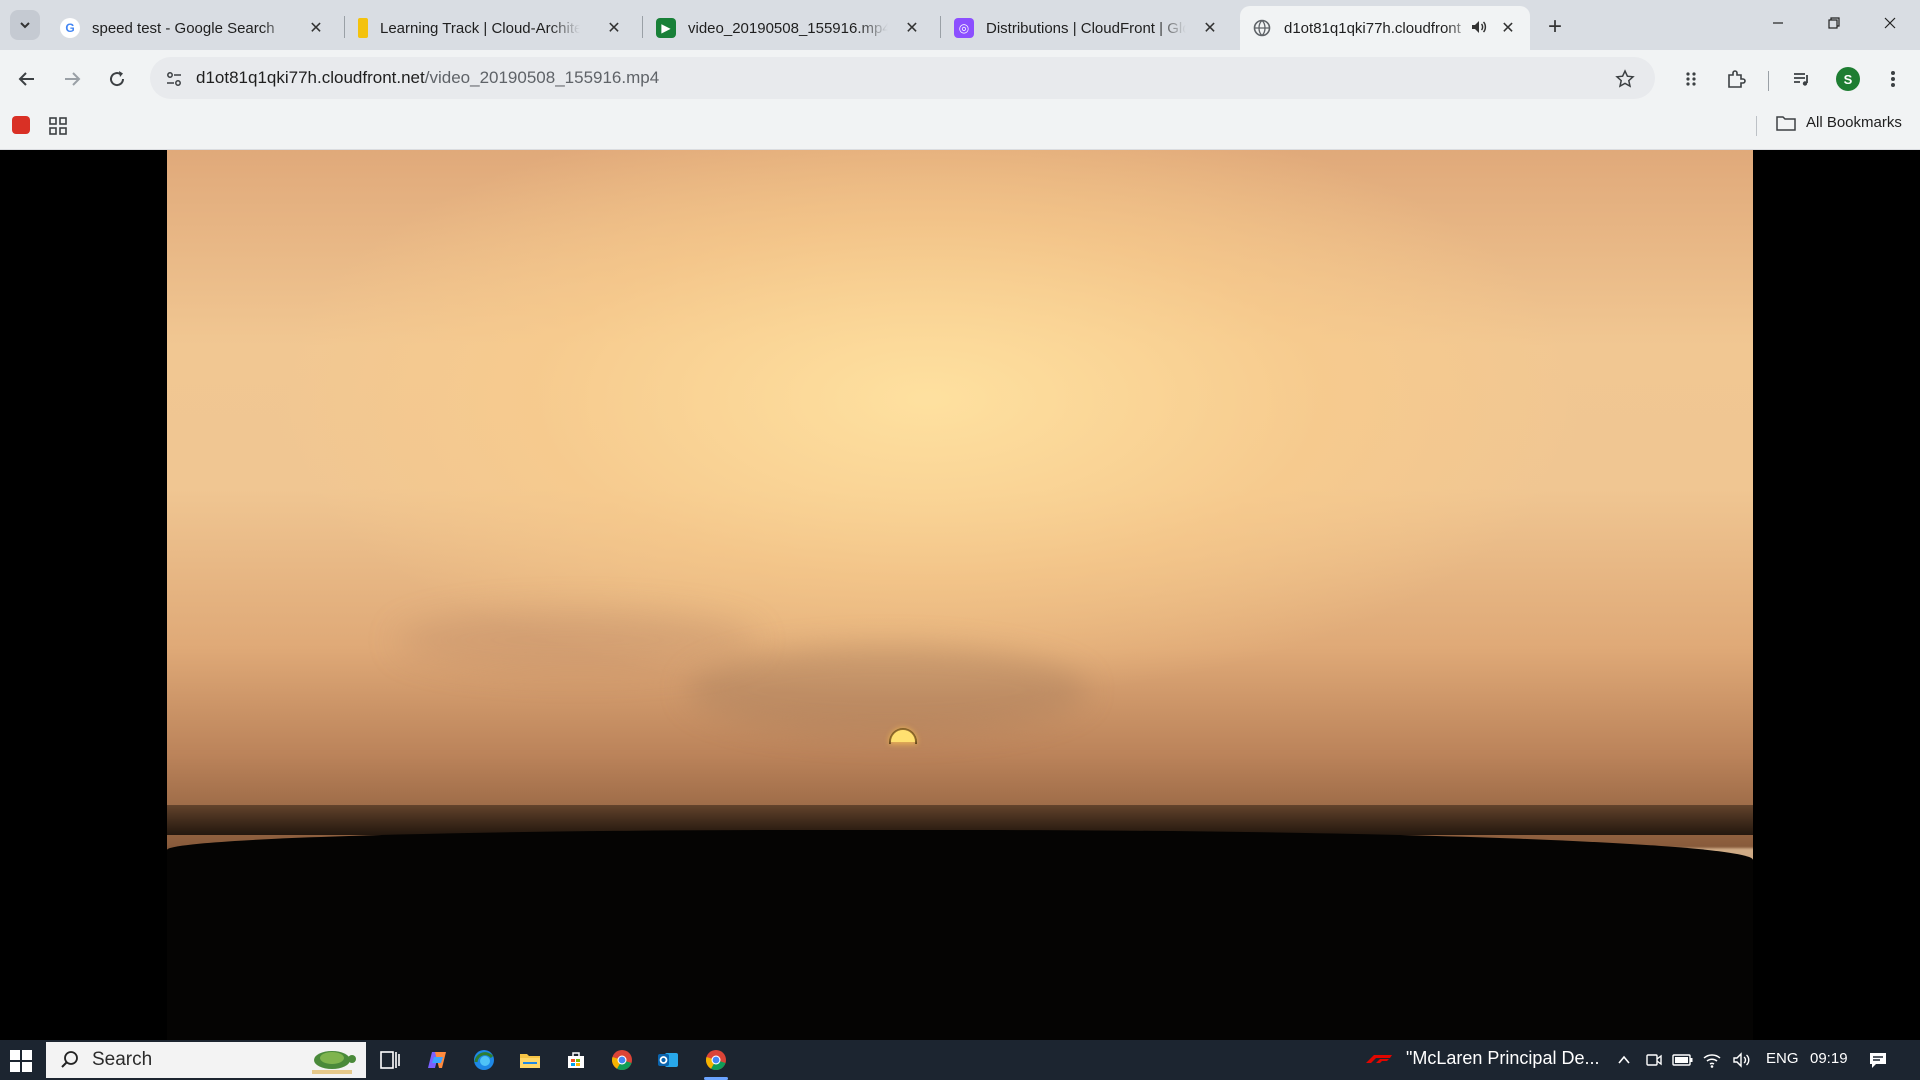 The height and width of the screenshot is (1080, 1920). I want to click on dots-grid-icon, so click(1691, 79).